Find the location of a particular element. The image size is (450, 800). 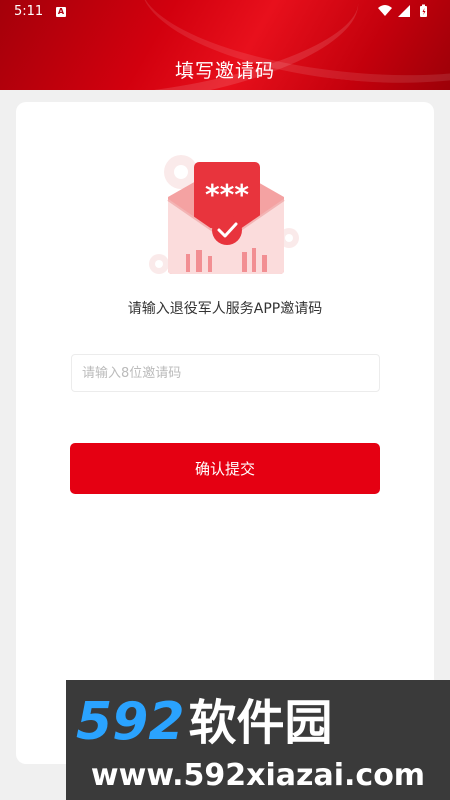

watermark-brand: 592软件园 is located at coordinates (258, 722).